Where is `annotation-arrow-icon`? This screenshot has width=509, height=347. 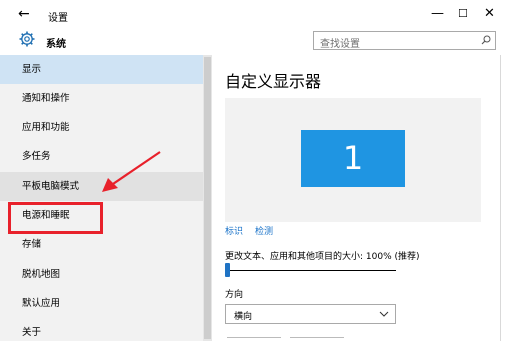
annotation-arrow-icon is located at coordinates (131, 171).